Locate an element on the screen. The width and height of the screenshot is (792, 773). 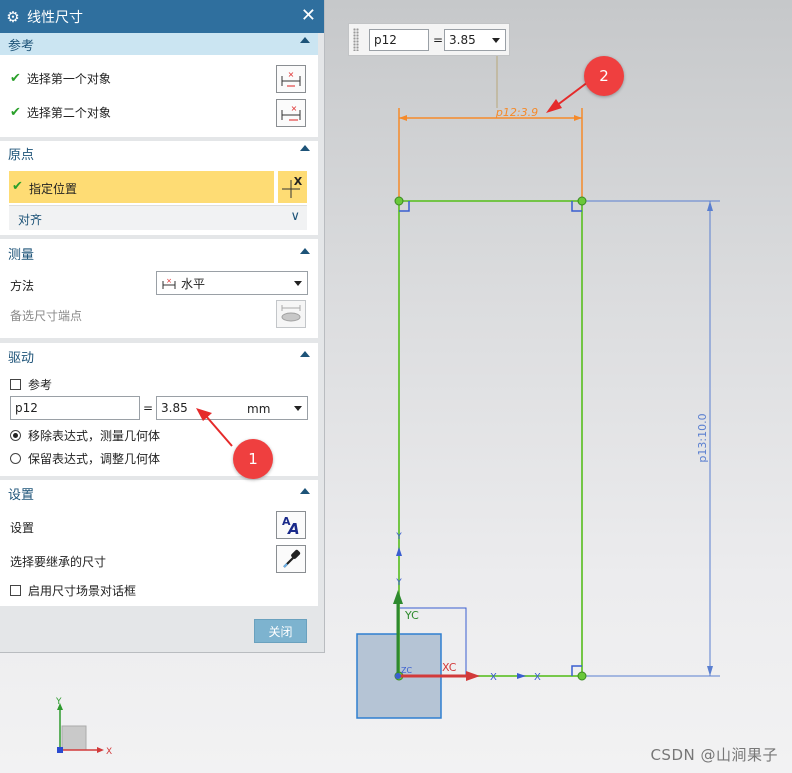
inherit-dimension-label: 选择要继承的尺寸 is located at coordinates (58, 562).